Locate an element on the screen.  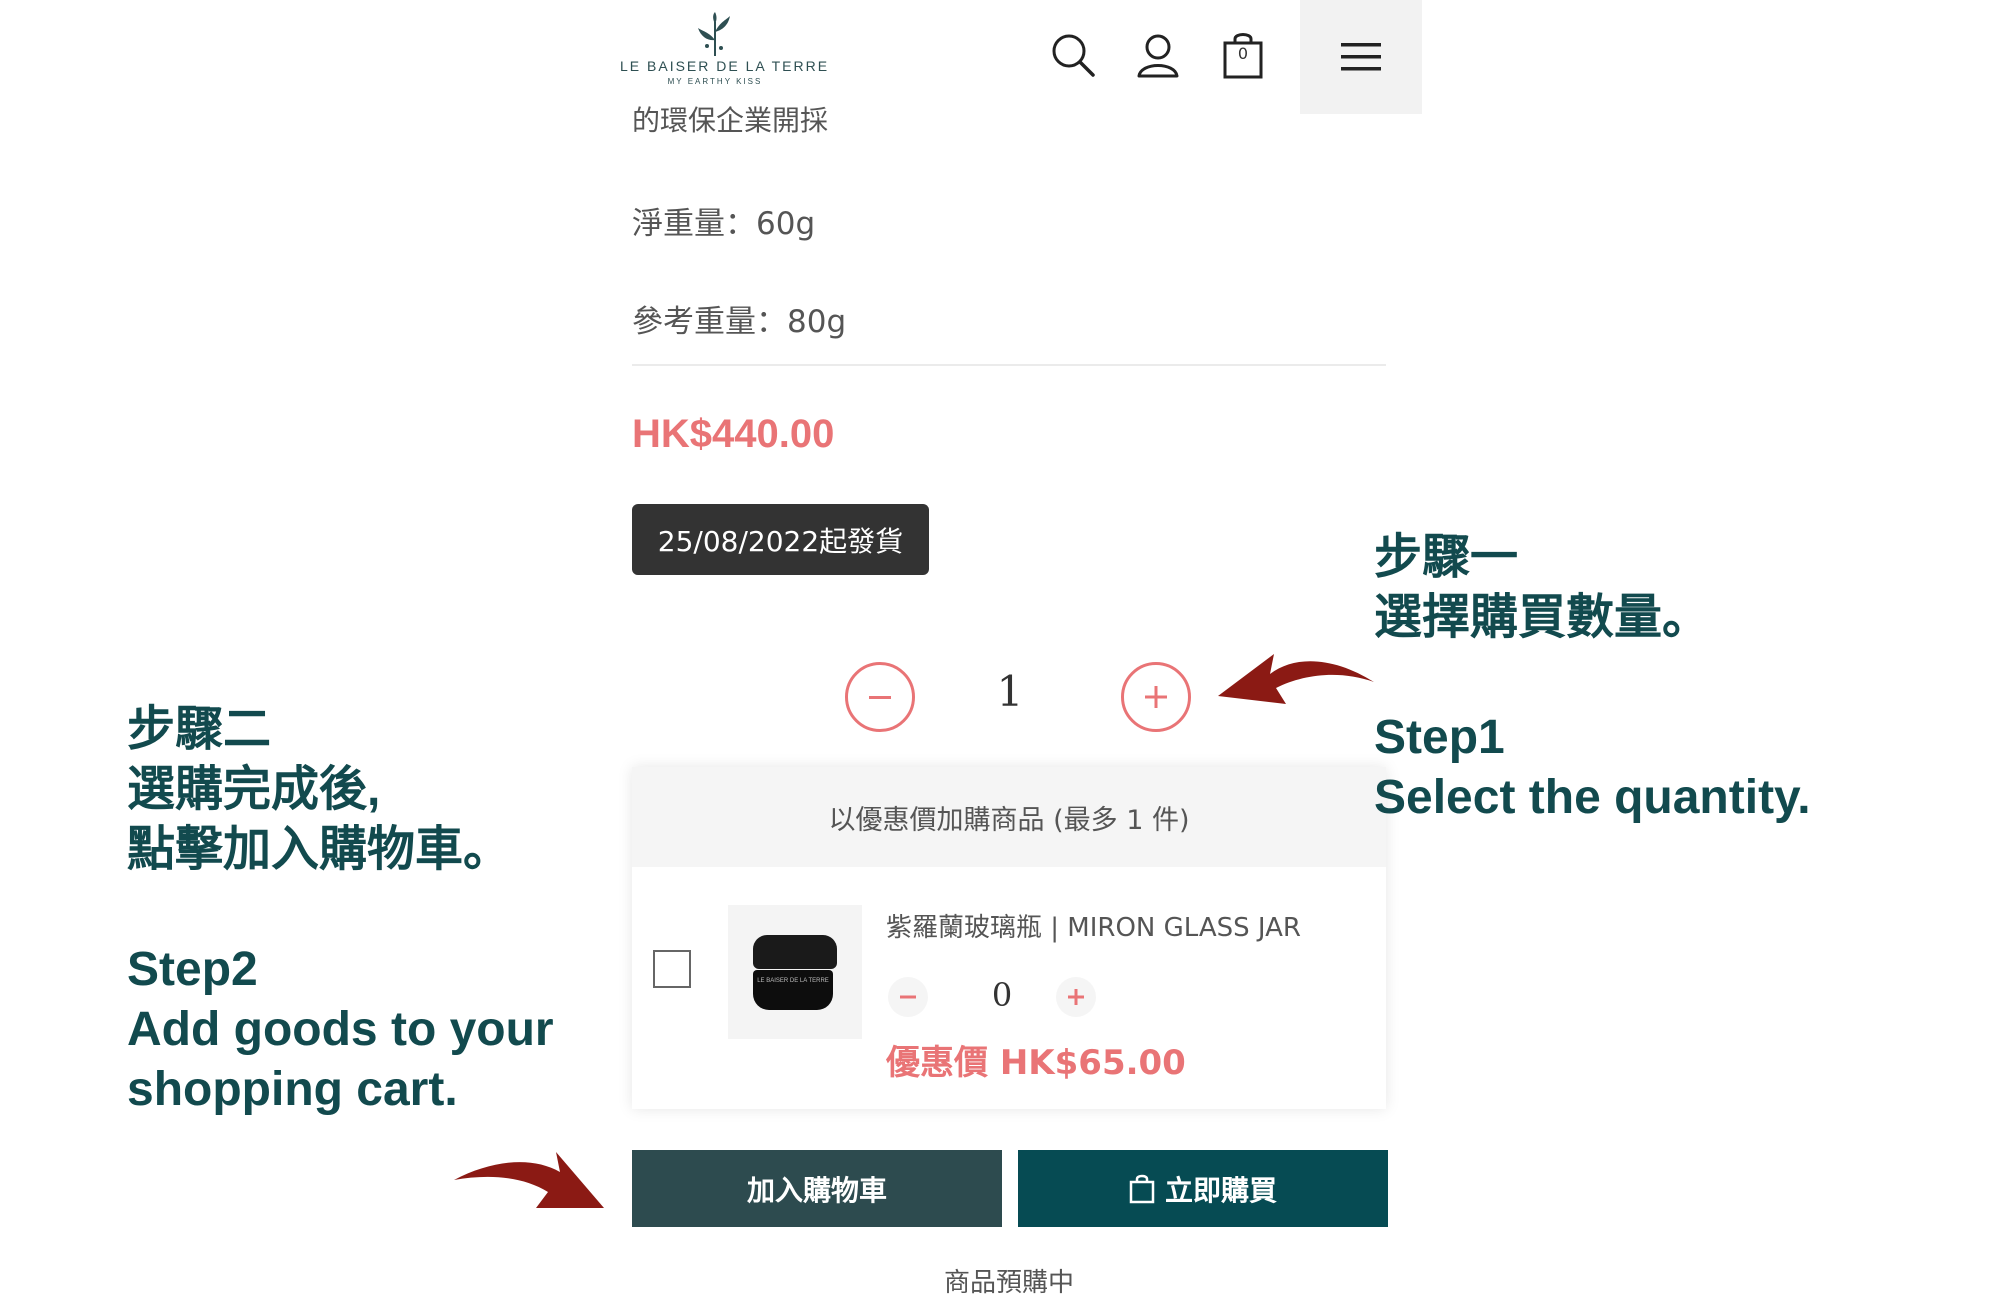
step2-text-en-2: shopping cart. is located at coordinates (292, 1089).